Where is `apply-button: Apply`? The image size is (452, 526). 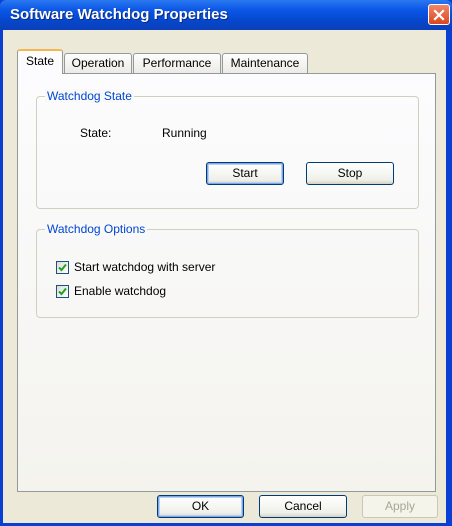
apply-button: Apply is located at coordinates (400, 506).